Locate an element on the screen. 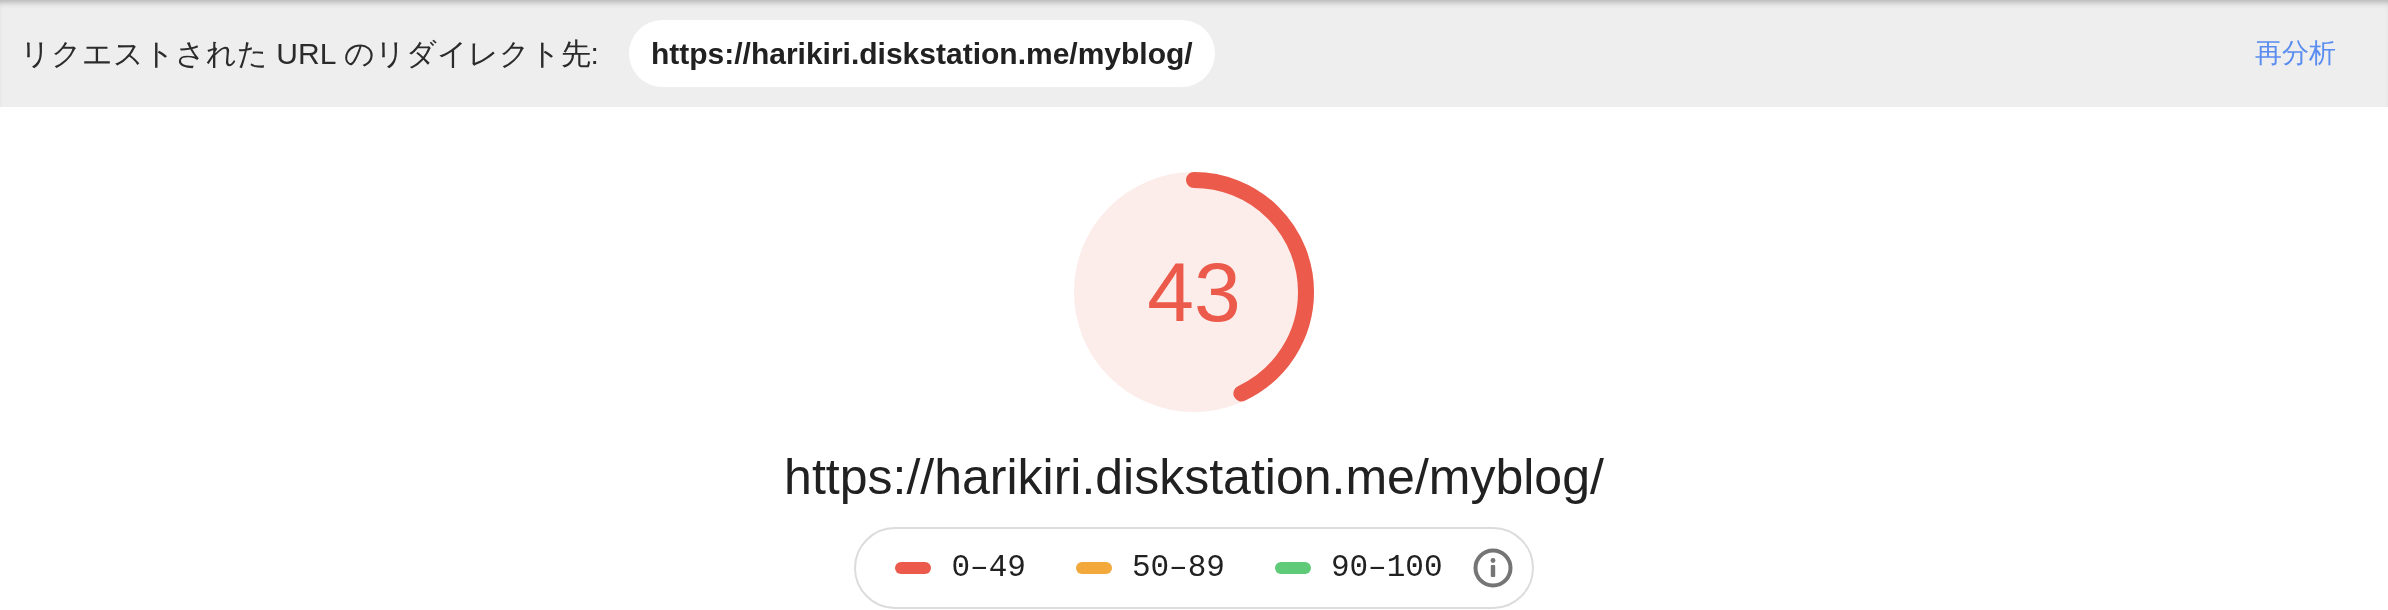  info-icon is located at coordinates (1492, 568).